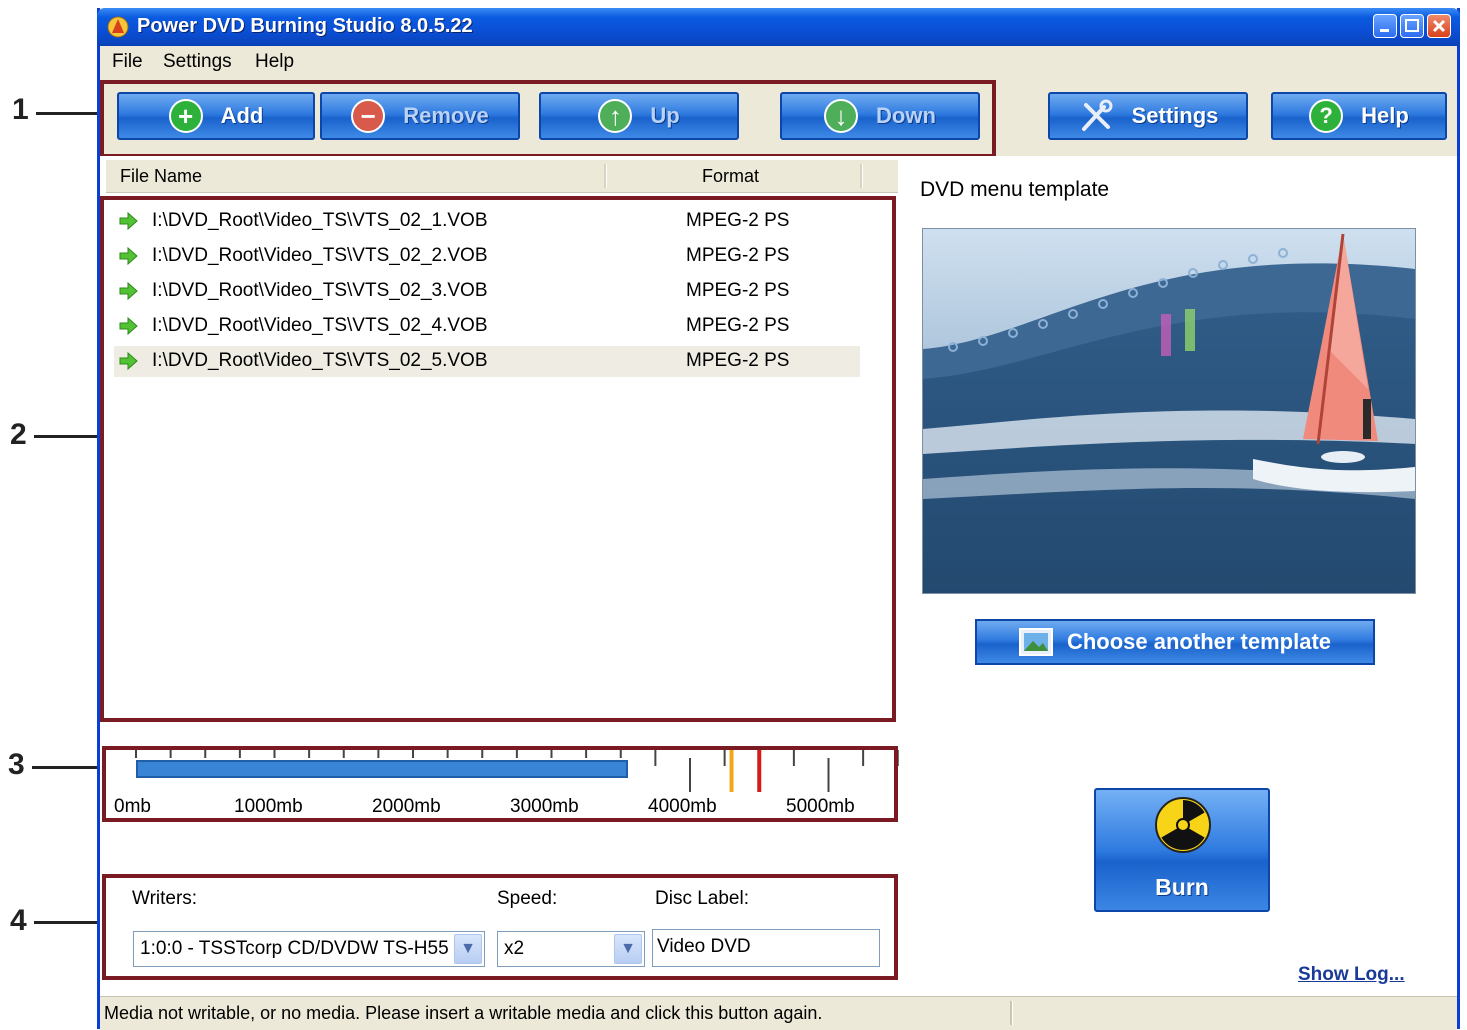 The height and width of the screenshot is (1030, 1467). I want to click on callout-3: 3, so click(16, 764).